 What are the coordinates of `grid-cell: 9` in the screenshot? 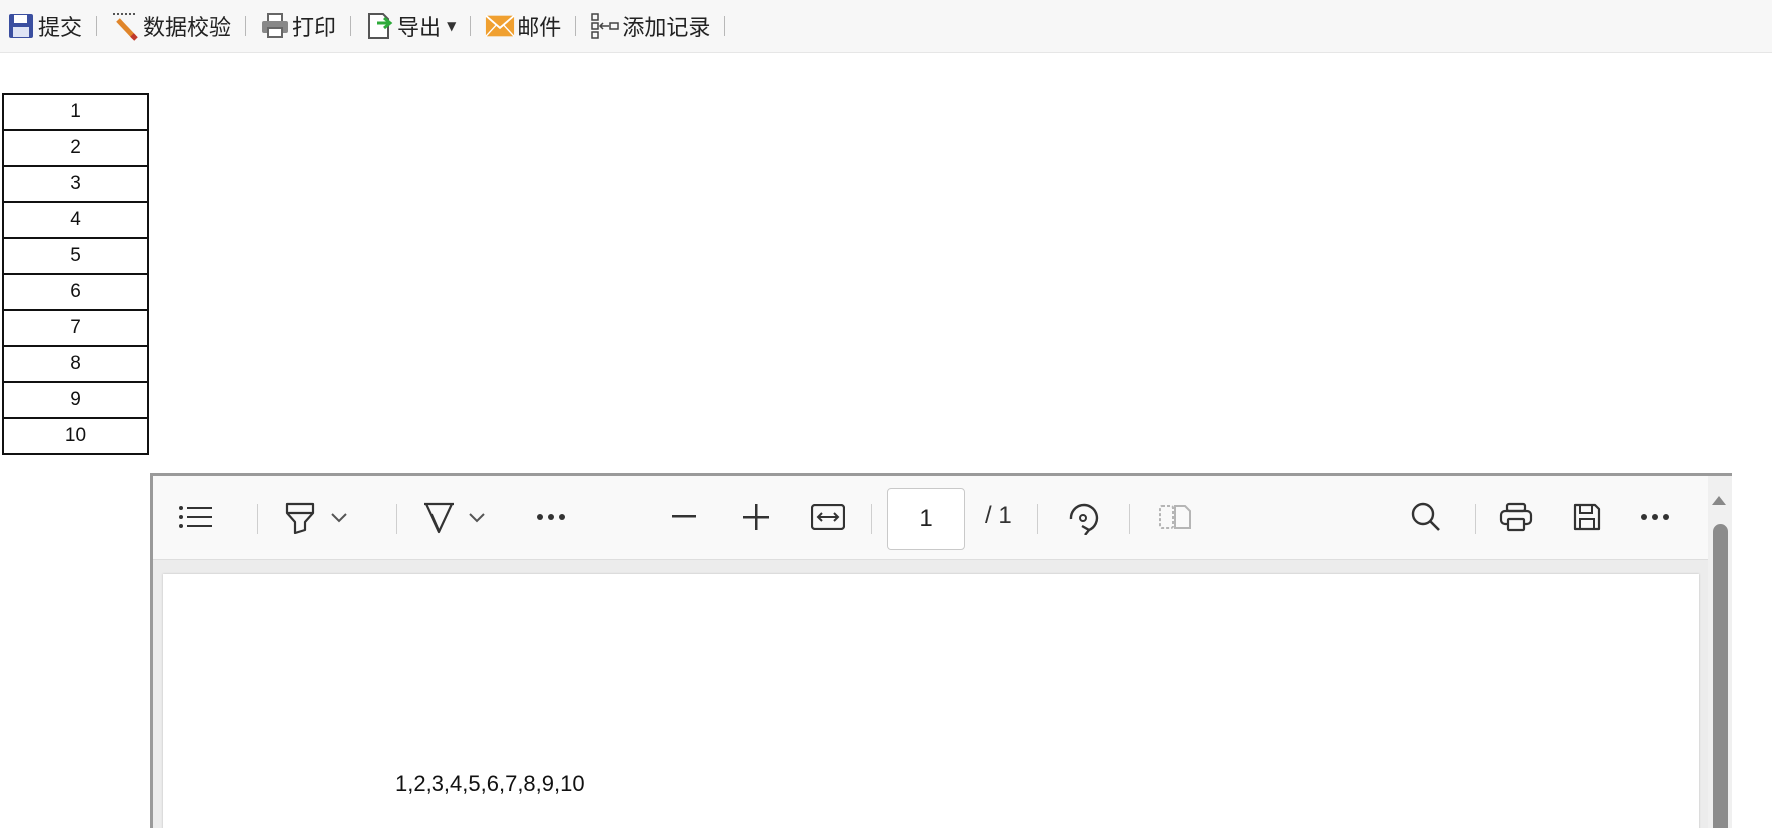 It's located at (75, 400).